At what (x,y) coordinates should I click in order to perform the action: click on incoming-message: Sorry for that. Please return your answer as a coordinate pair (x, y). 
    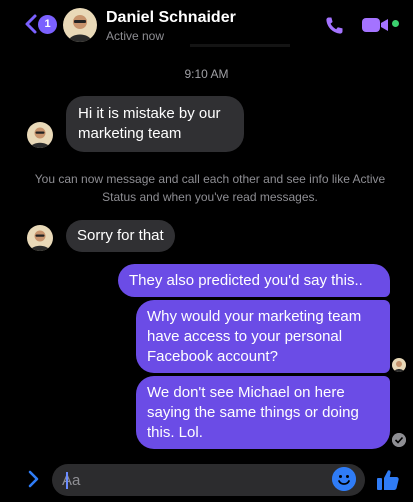
    Looking at the image, I should click on (120, 236).